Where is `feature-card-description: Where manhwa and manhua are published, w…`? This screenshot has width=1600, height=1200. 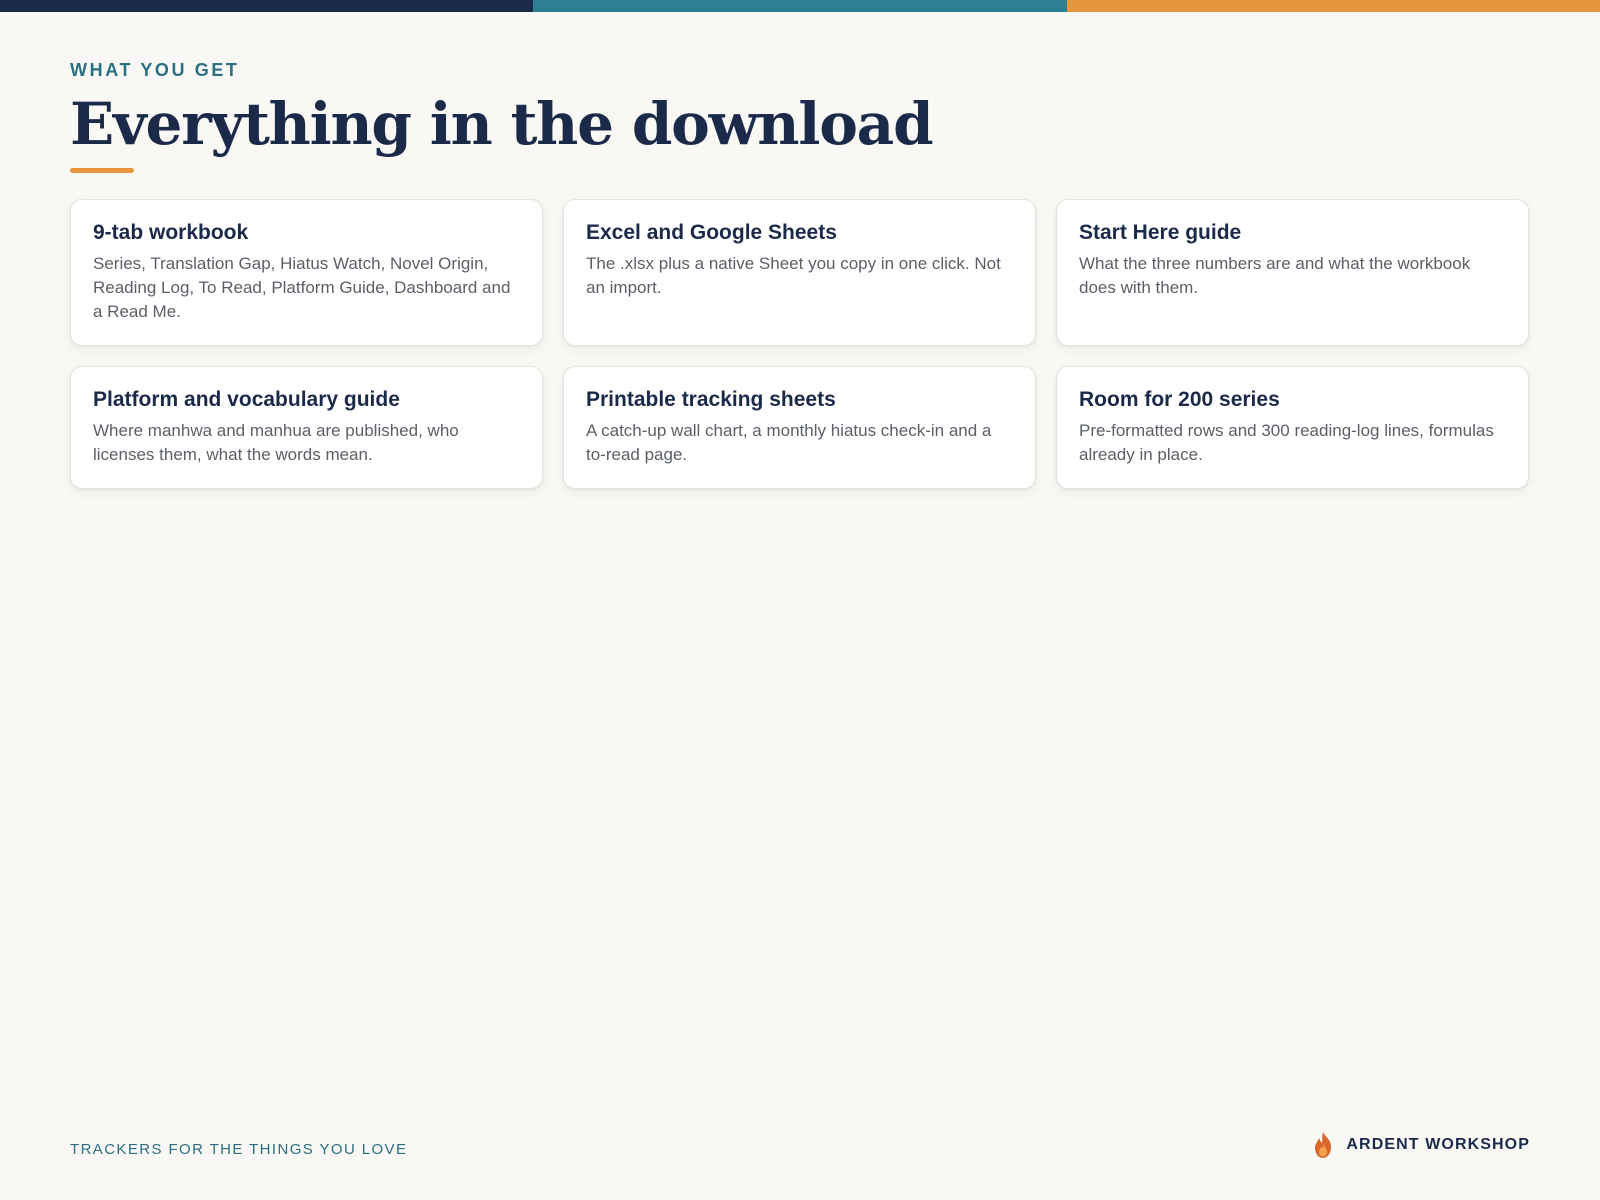
feature-card-description: Where manhwa and manhua are published, w… is located at coordinates (276, 443).